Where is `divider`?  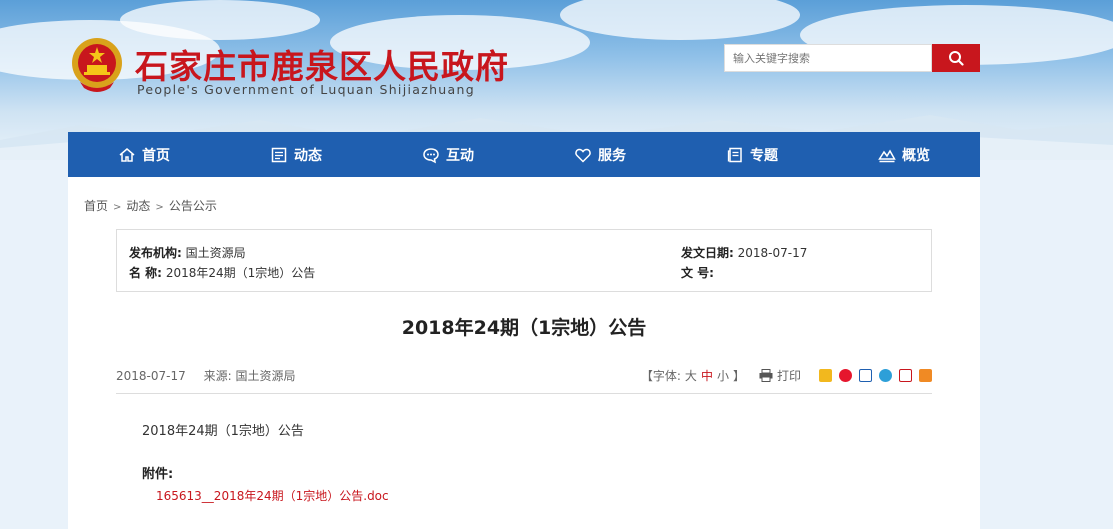
divider is located at coordinates (524, 393).